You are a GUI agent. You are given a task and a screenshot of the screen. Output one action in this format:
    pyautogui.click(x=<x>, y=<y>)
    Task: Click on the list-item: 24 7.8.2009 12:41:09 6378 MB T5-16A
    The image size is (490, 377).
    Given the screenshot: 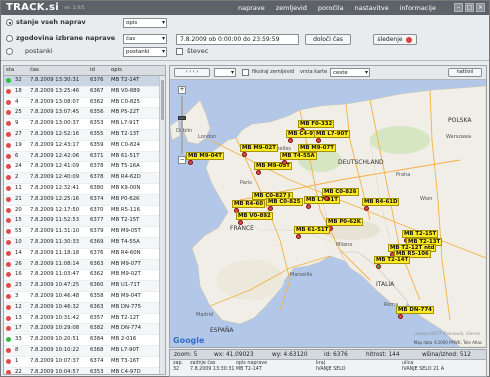 What is the action you would take?
    pyautogui.click(x=84, y=168)
    